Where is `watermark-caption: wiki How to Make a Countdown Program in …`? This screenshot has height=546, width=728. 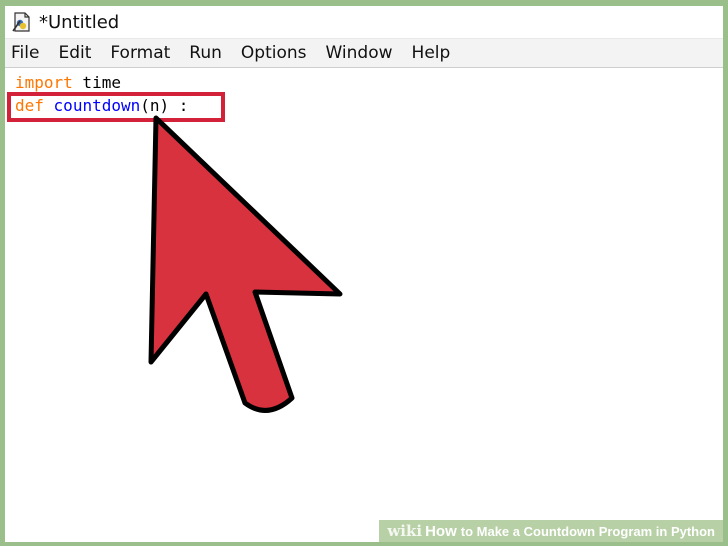 watermark-caption: wiki How to Make a Countdown Program in … is located at coordinates (551, 531).